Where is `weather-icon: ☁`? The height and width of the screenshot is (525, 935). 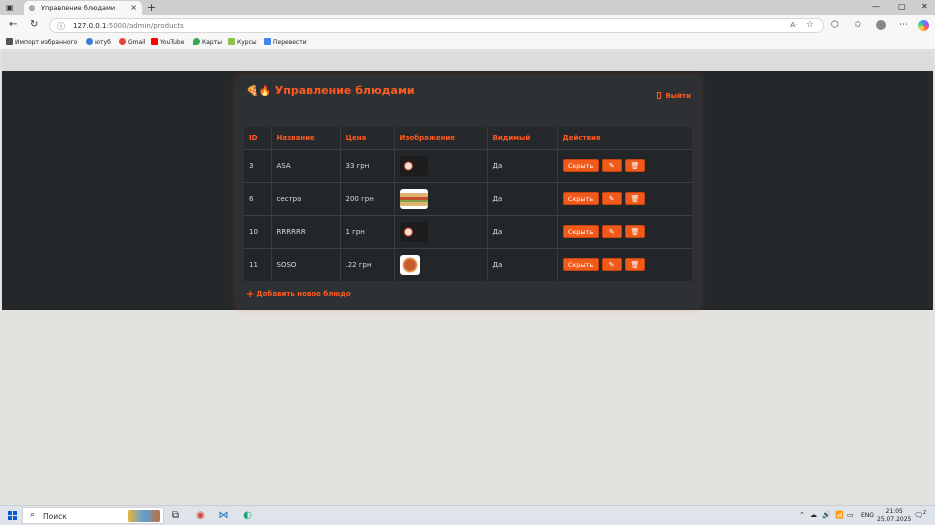
weather-icon: ☁ is located at coordinates (813, 515).